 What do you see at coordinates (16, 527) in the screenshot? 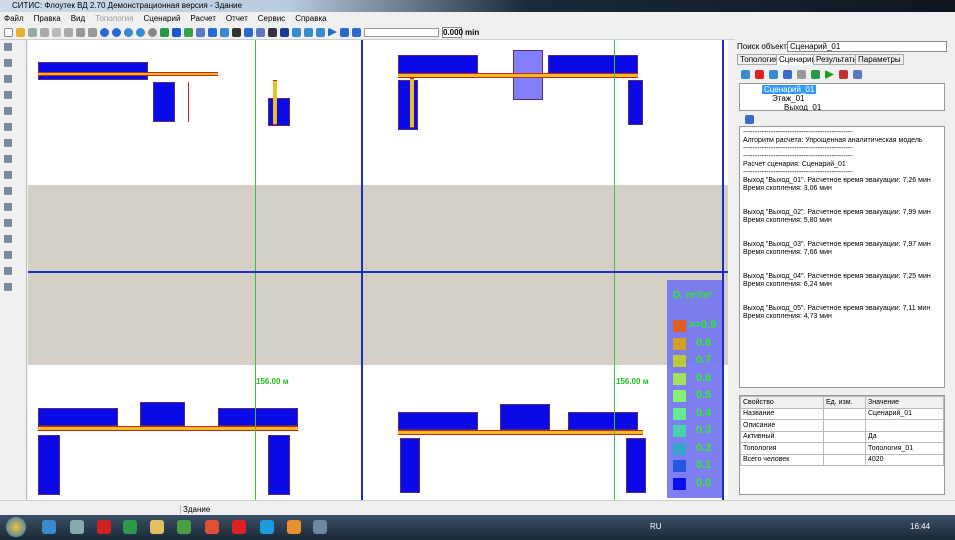
I see `start-button` at bounding box center [16, 527].